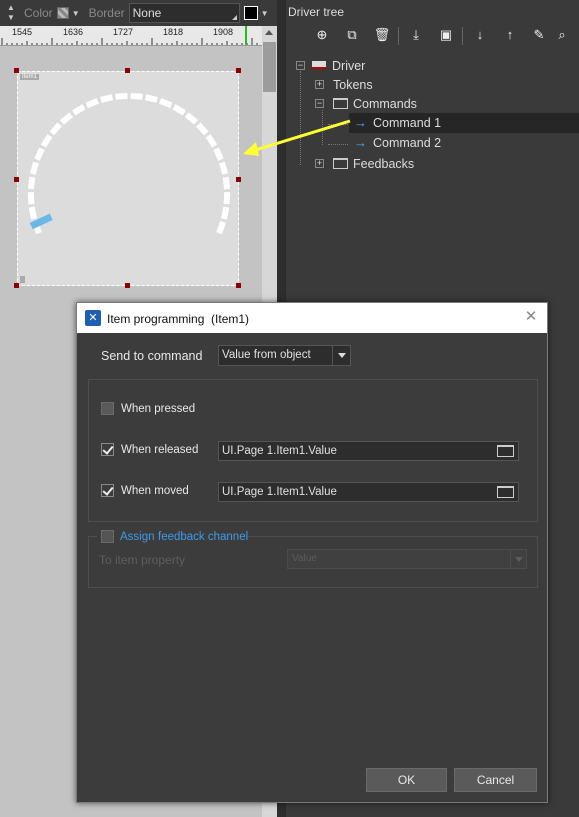 The height and width of the screenshot is (817, 579). What do you see at coordinates (407, 559) in the screenshot?
I see `to-item-property-select: Value` at bounding box center [407, 559].